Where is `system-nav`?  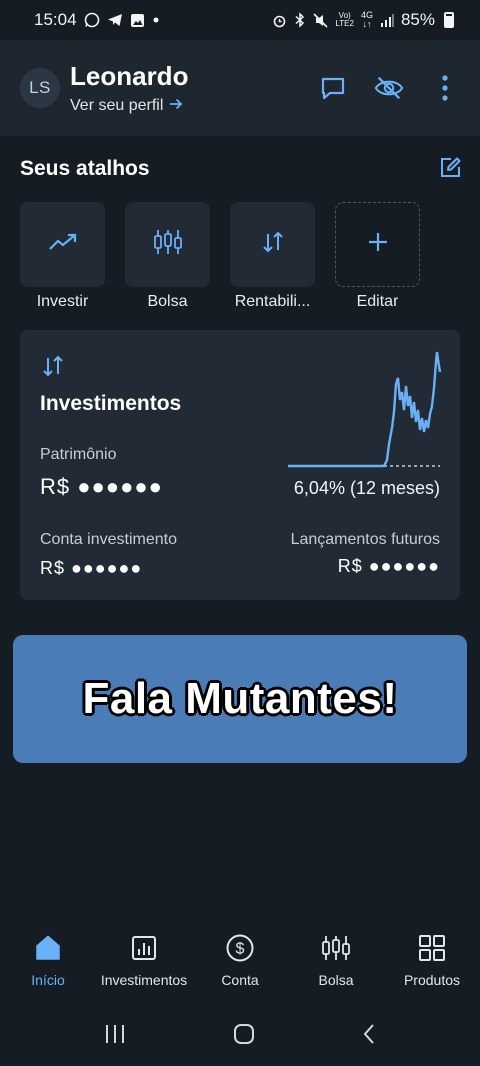 system-nav is located at coordinates (240, 1036).